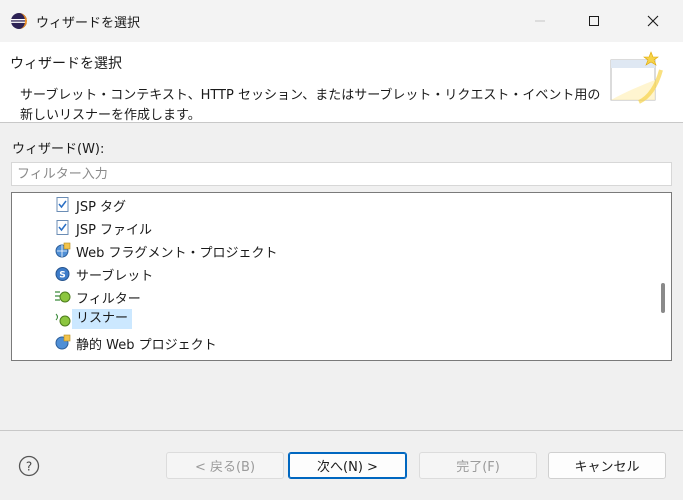  Describe the element at coordinates (341, 430) in the screenshot. I see `footer-separator` at that location.